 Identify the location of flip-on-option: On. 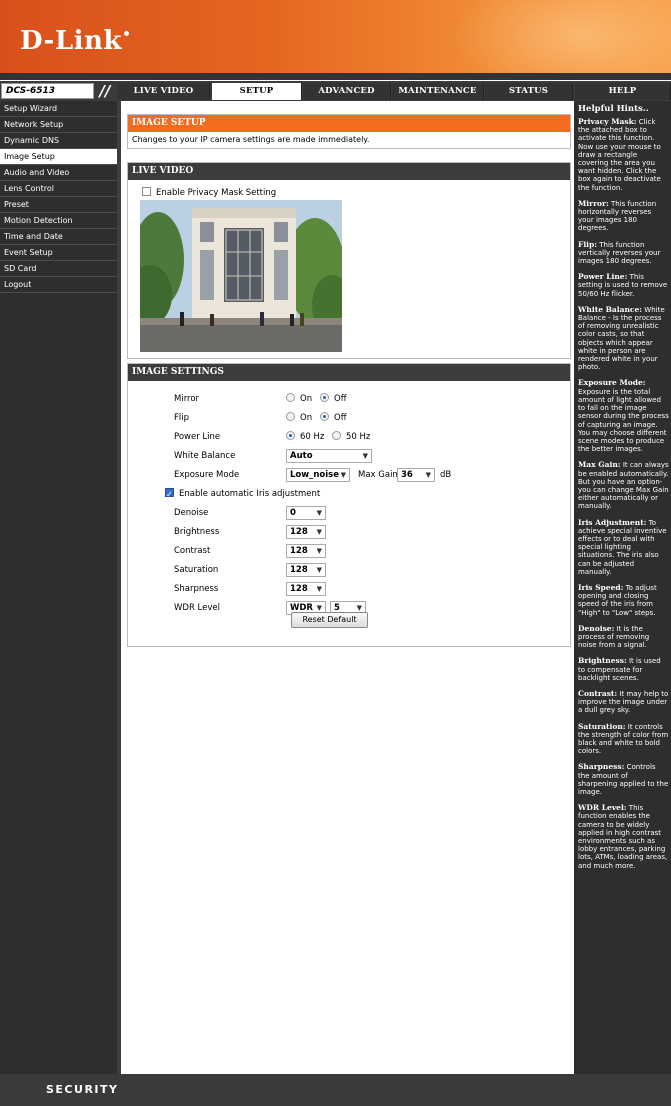
(299, 418).